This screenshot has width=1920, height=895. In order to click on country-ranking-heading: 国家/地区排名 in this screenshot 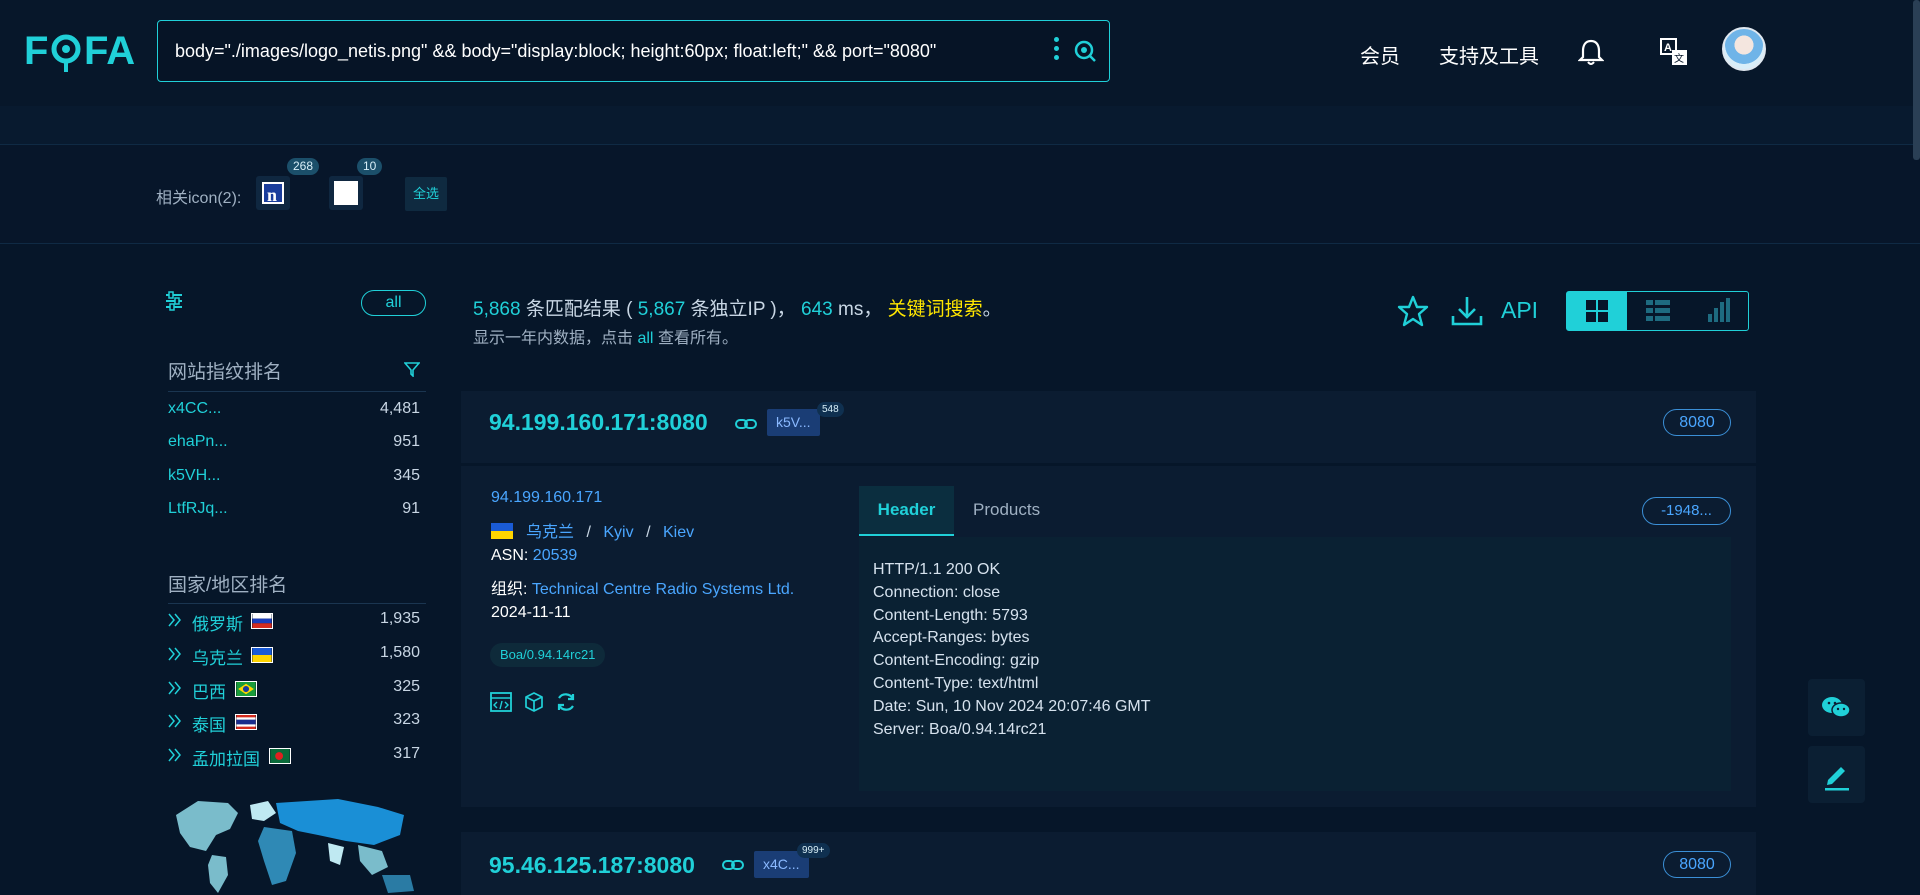, I will do `click(228, 585)`.